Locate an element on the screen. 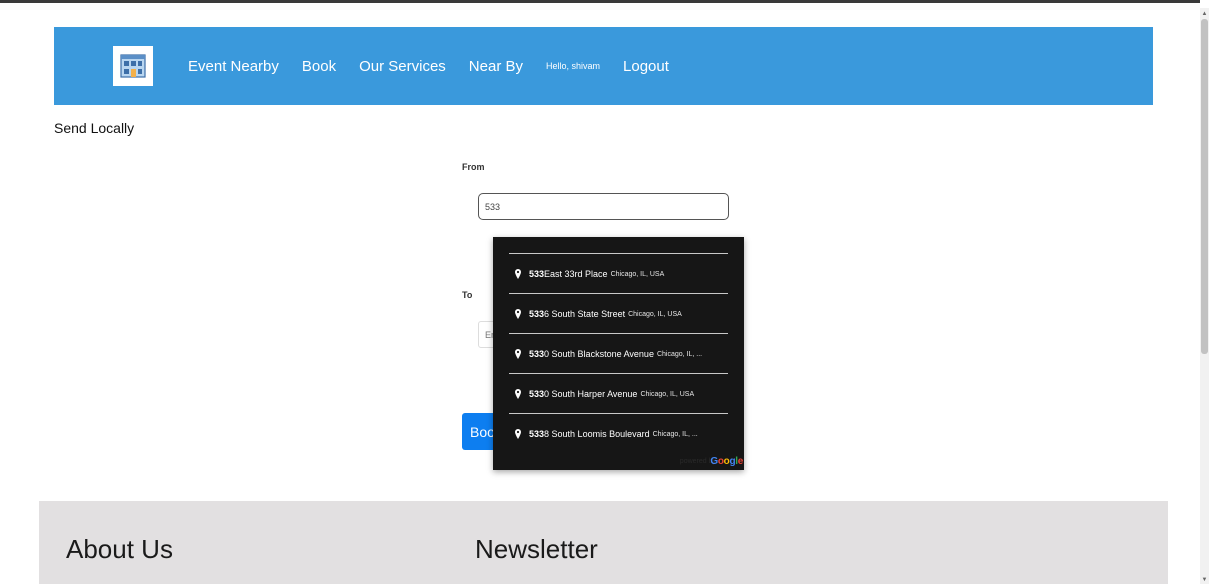  nav-our-services: Our Services is located at coordinates (402, 66).